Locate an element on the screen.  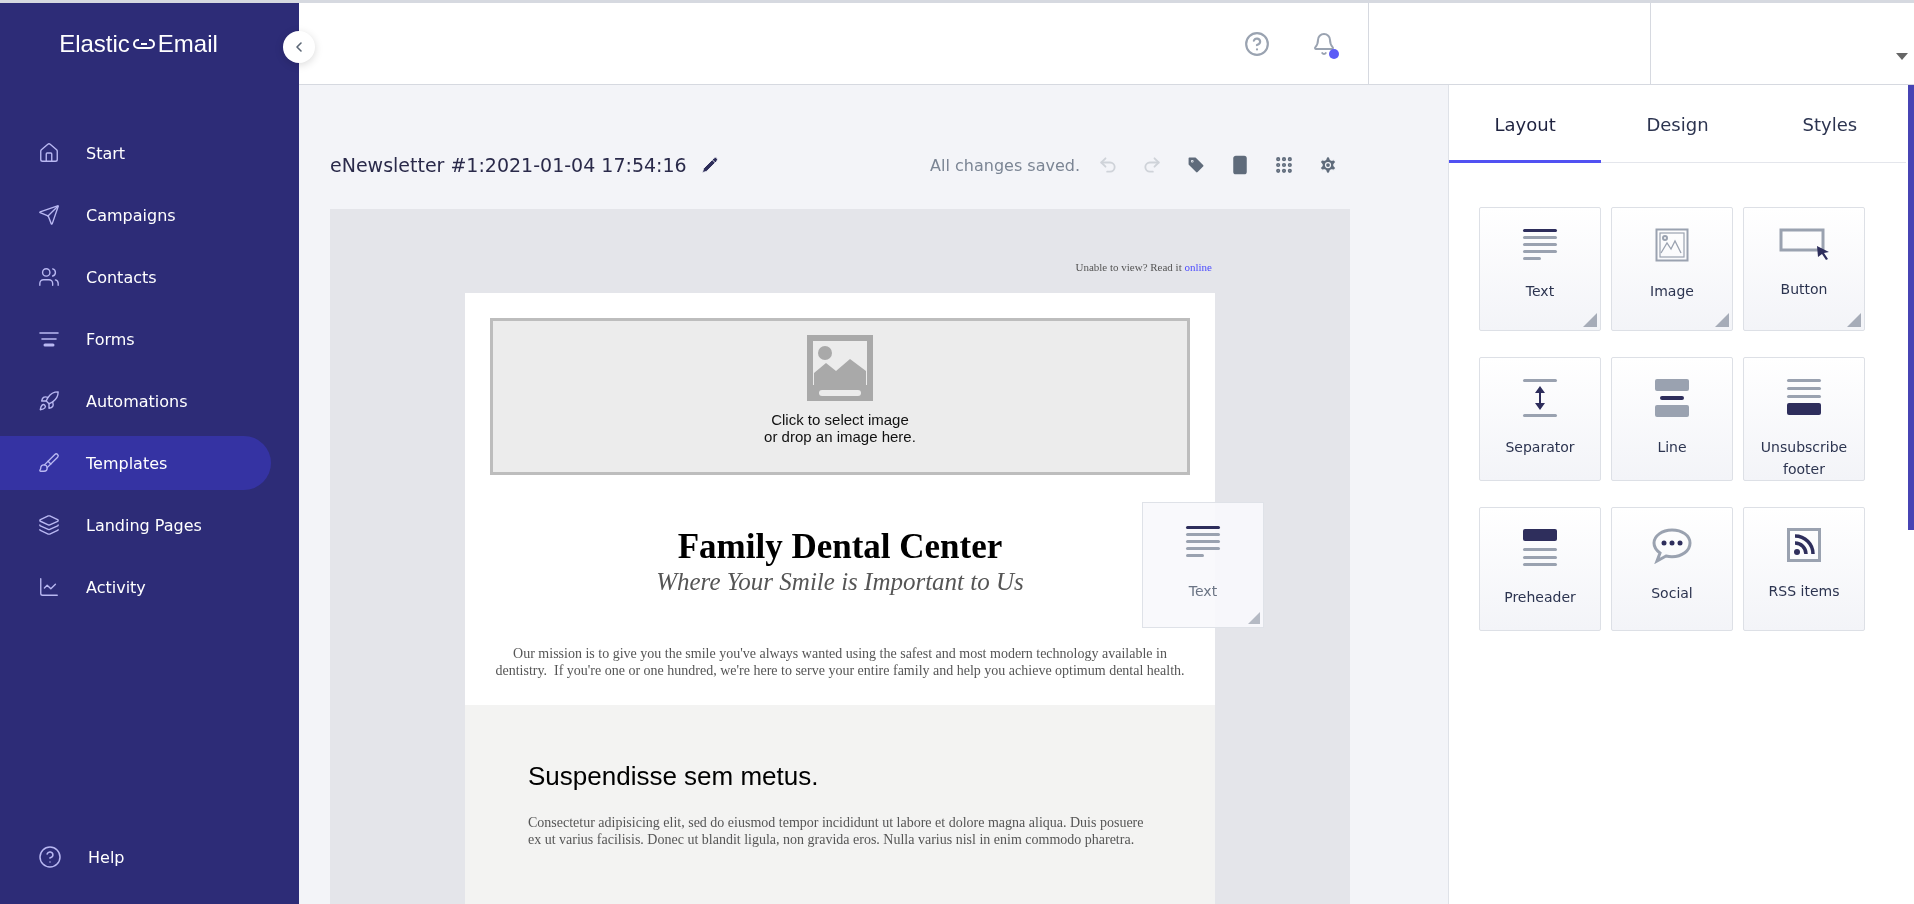
line-chart-icon is located at coordinates (49, 587).